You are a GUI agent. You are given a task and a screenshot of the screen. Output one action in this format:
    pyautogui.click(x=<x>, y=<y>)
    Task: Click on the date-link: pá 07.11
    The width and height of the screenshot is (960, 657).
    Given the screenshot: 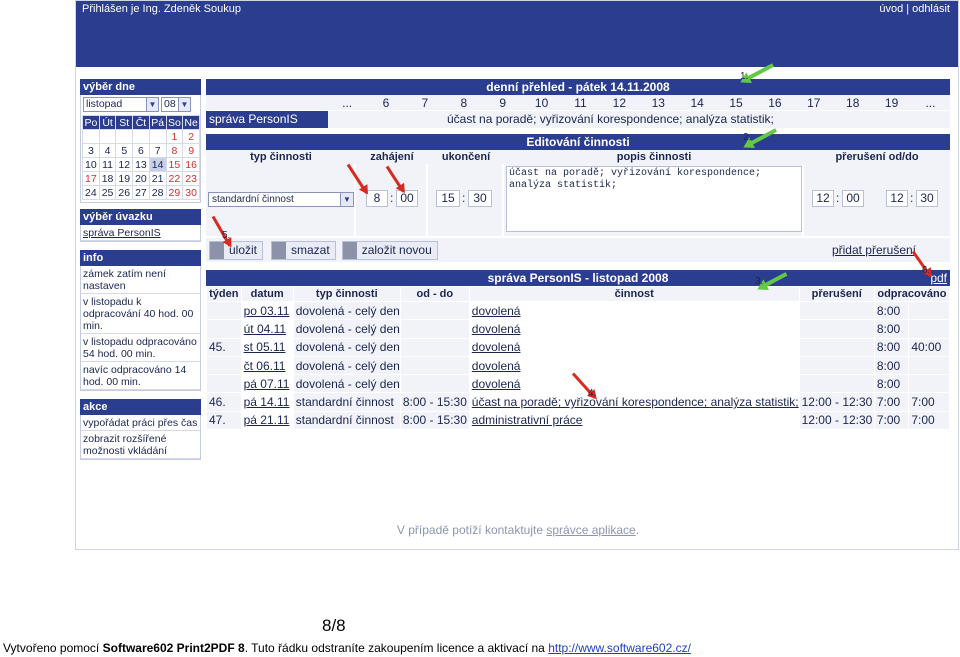 What is the action you would take?
    pyautogui.click(x=267, y=384)
    